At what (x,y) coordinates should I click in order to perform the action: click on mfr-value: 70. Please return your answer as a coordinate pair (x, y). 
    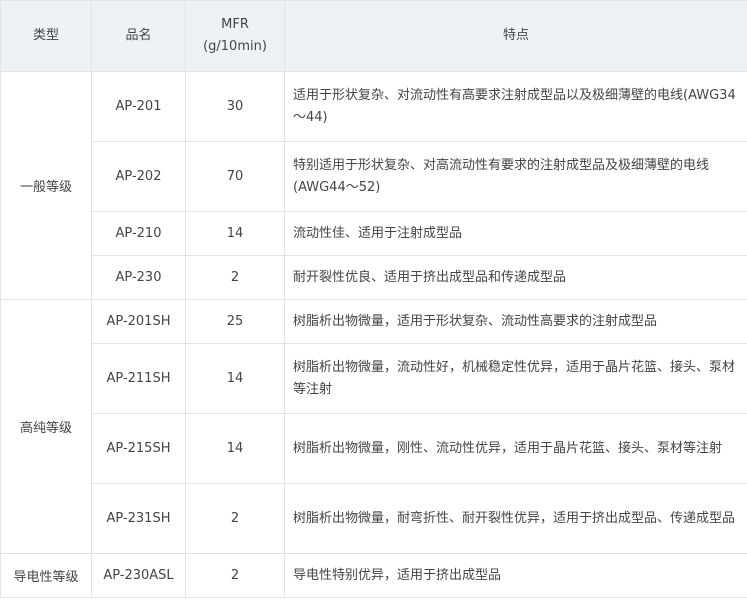
    Looking at the image, I should click on (235, 176).